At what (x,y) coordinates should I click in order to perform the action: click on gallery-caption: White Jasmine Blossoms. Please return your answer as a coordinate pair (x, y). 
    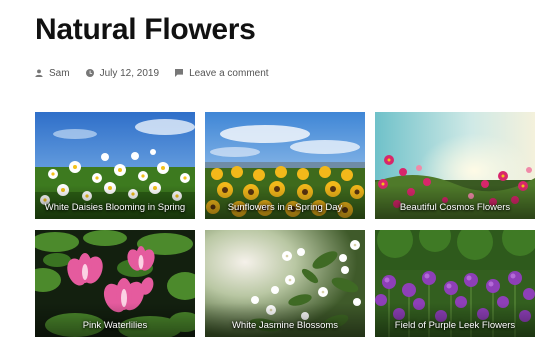
    Looking at the image, I should click on (285, 325).